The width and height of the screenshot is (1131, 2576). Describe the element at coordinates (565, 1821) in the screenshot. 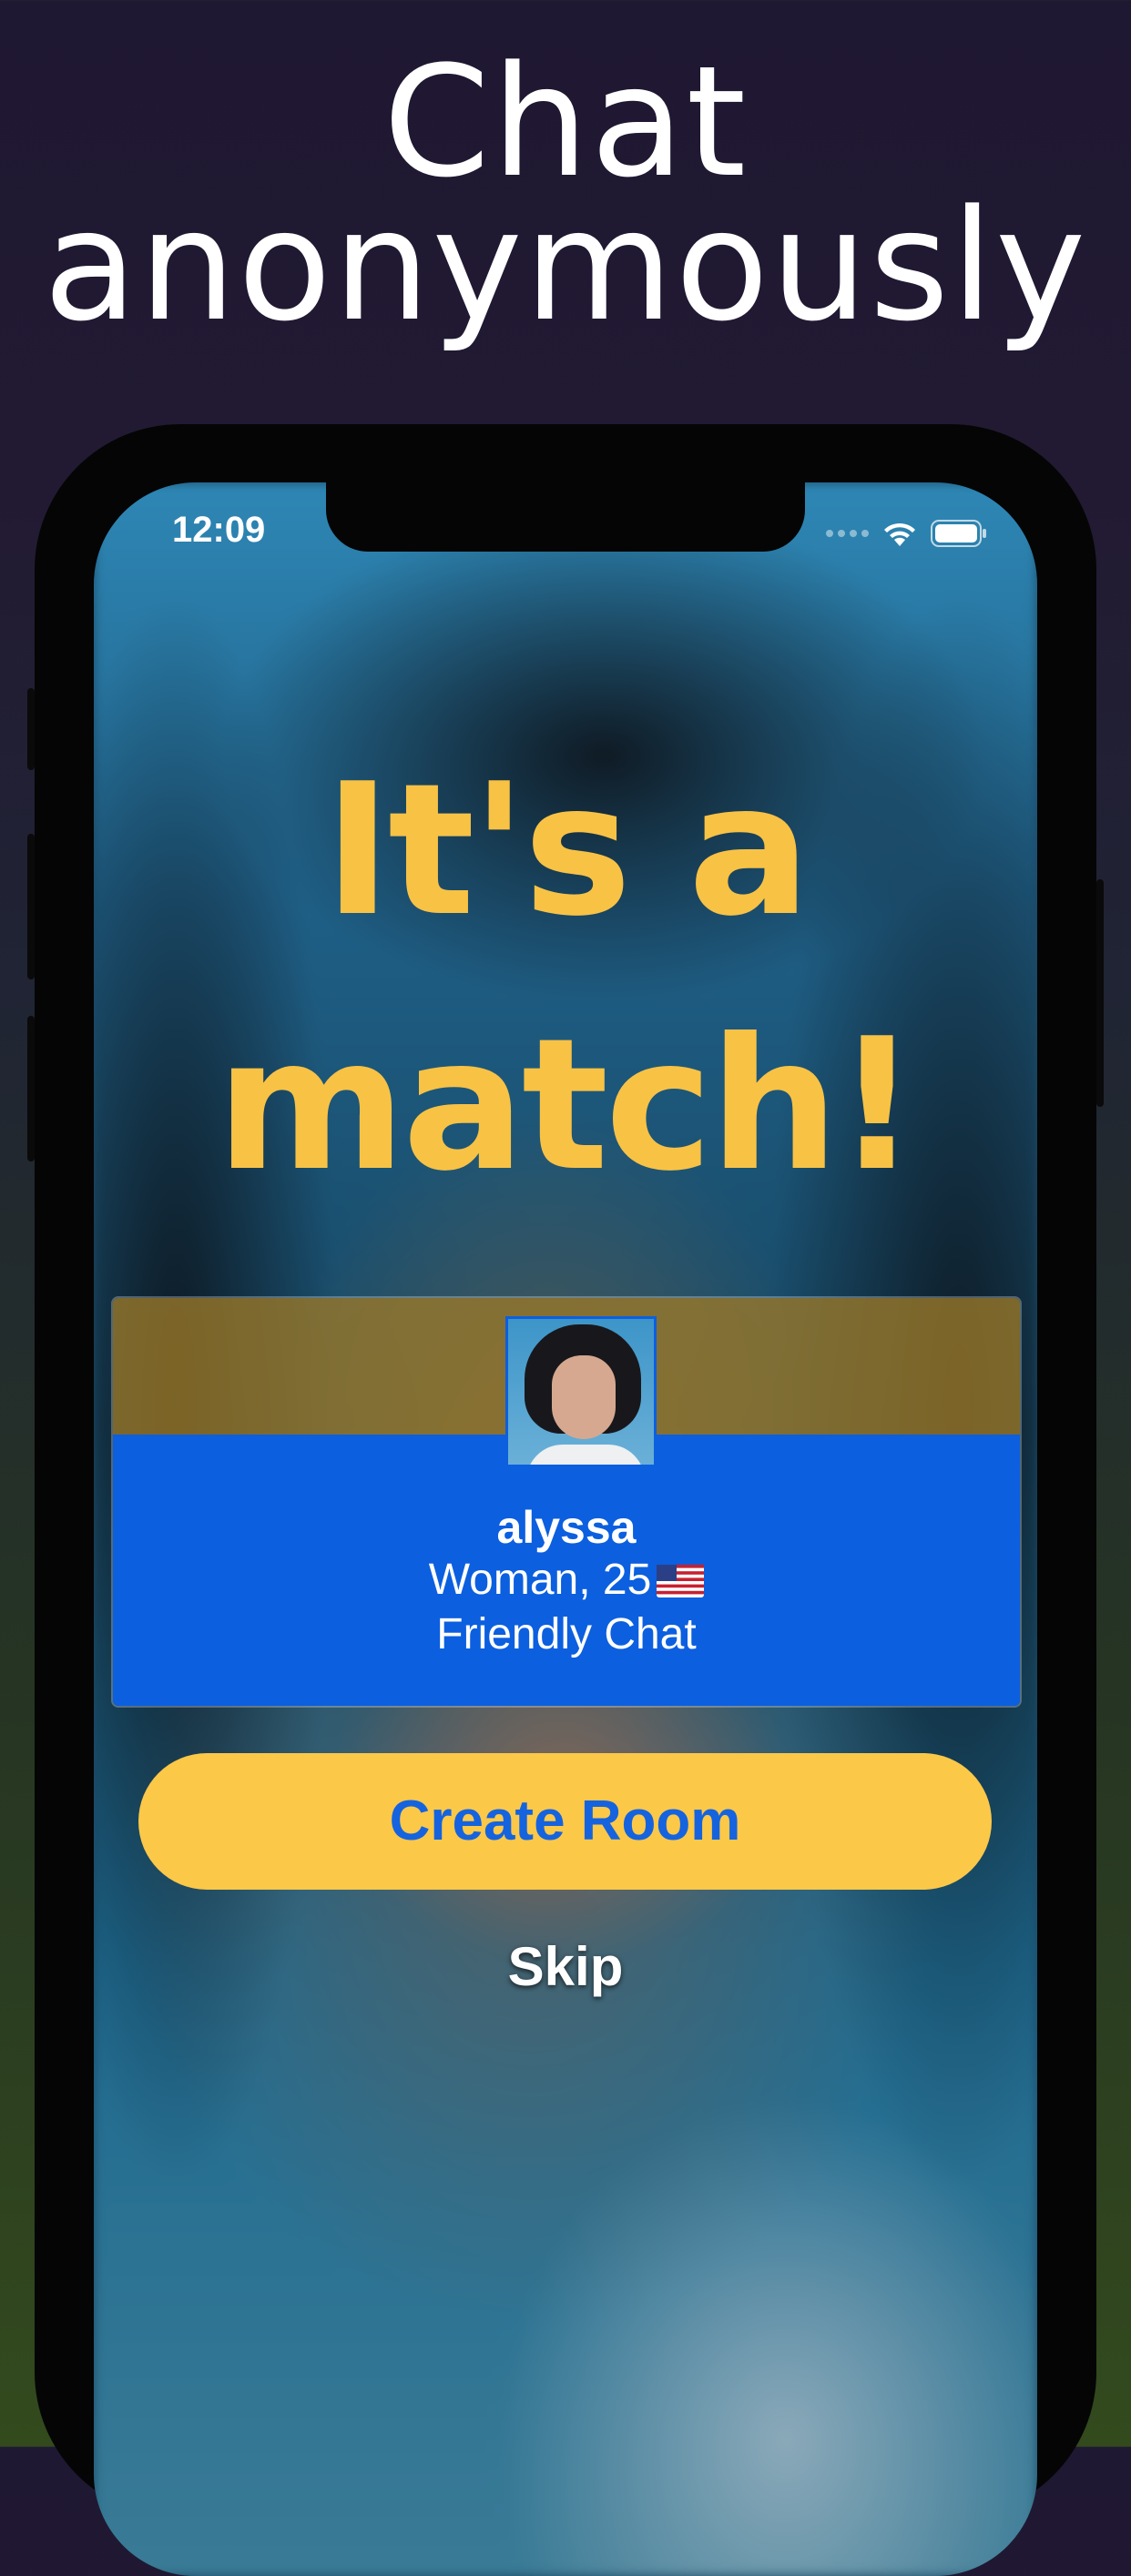

I see `create-room-button: Create Room` at that location.